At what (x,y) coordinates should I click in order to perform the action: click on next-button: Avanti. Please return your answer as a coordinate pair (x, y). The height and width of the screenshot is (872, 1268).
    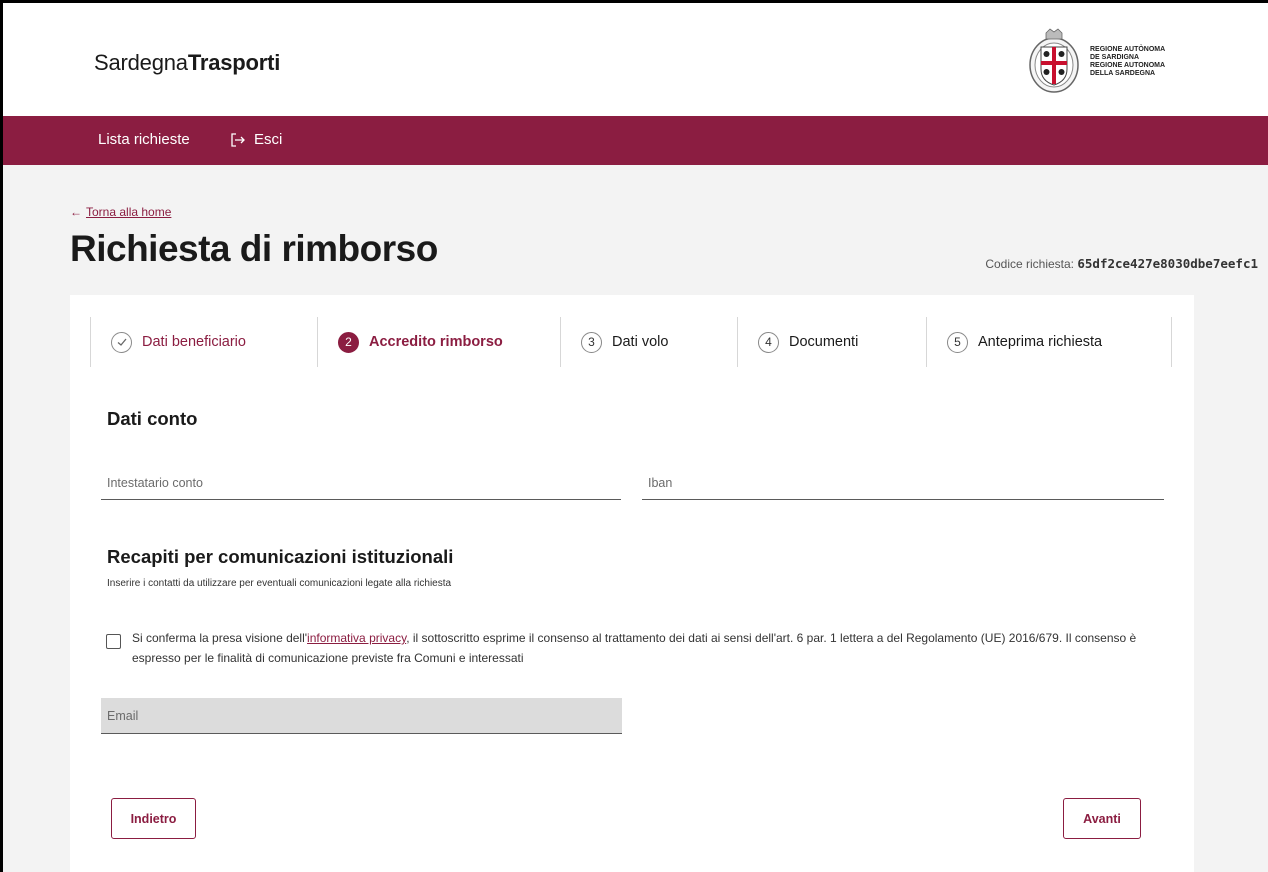
    Looking at the image, I should click on (1102, 818).